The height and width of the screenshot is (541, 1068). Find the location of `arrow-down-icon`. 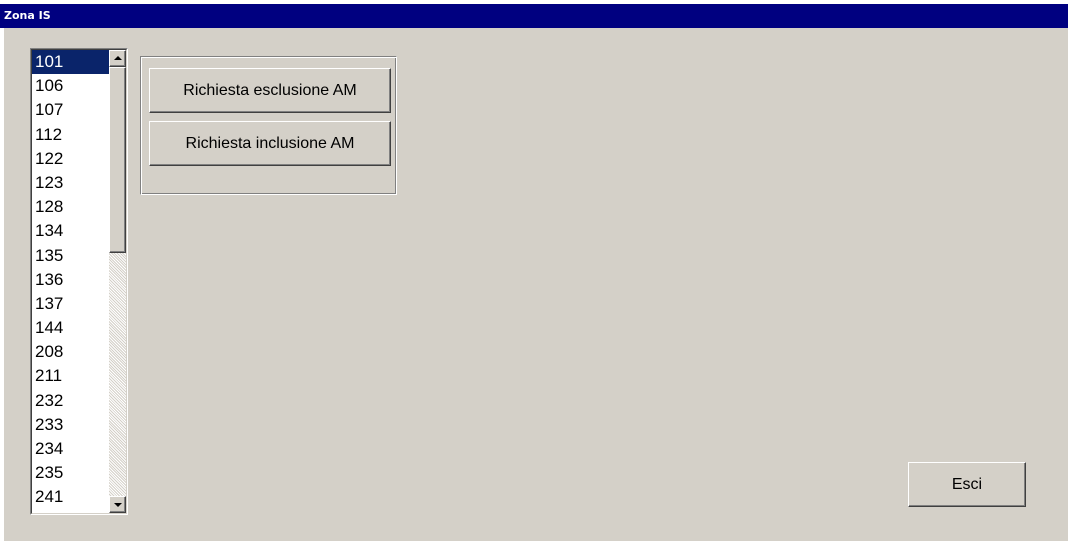

arrow-down-icon is located at coordinates (118, 505).